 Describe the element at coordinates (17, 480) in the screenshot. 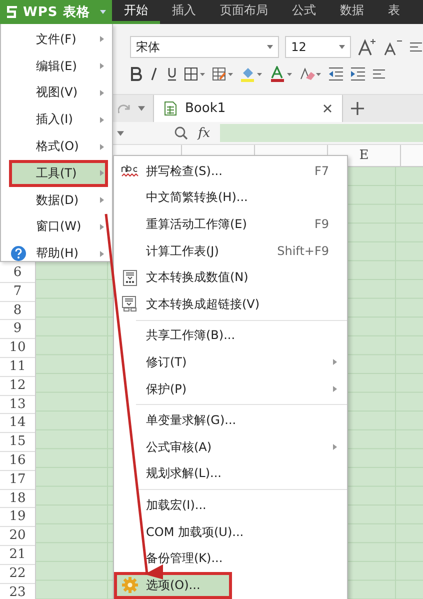

I see `row-header: 17` at that location.